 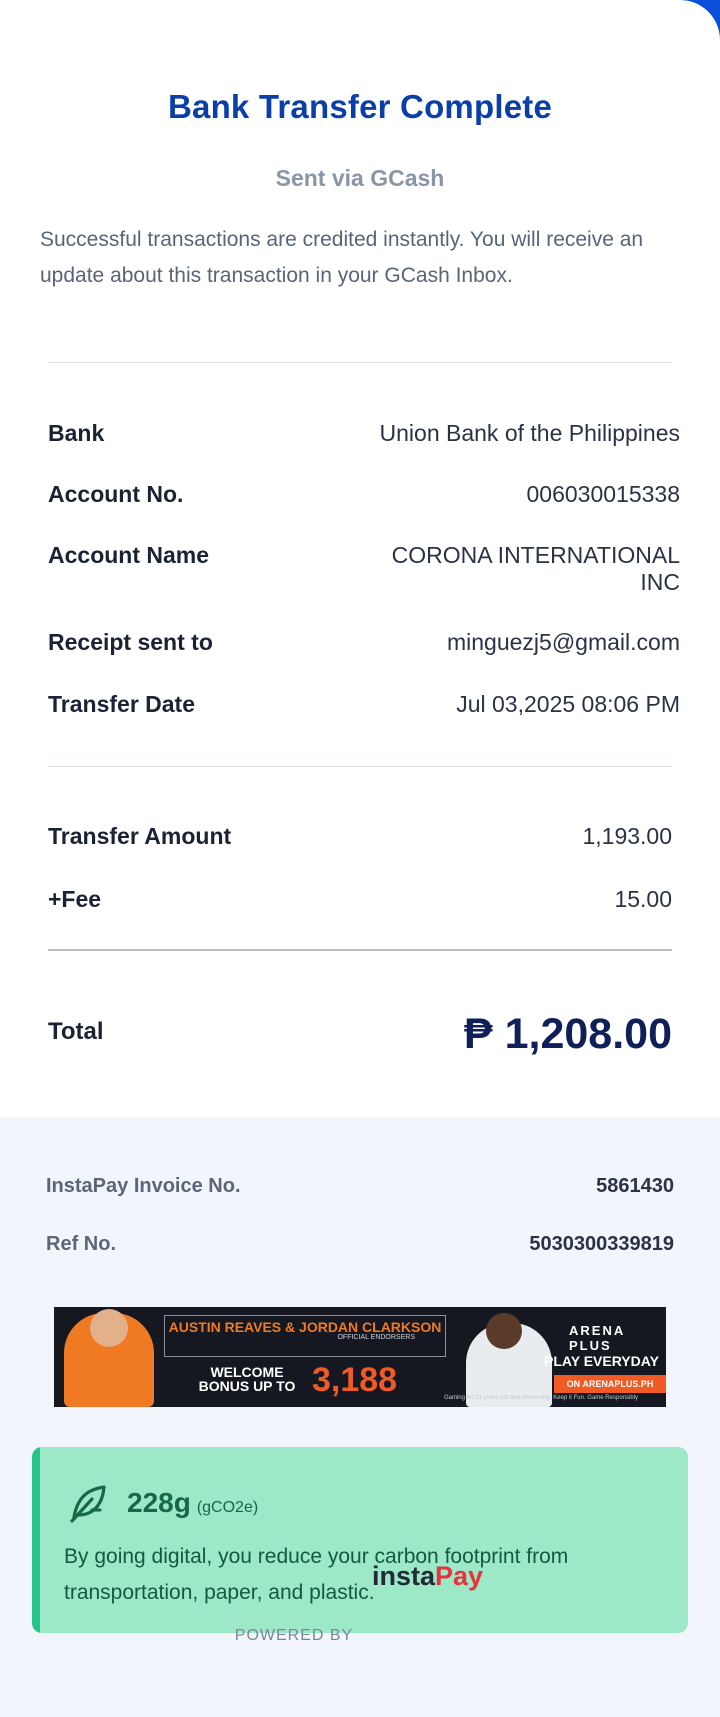 What do you see at coordinates (75, 899) in the screenshot?
I see `fee-label: +Fee` at bounding box center [75, 899].